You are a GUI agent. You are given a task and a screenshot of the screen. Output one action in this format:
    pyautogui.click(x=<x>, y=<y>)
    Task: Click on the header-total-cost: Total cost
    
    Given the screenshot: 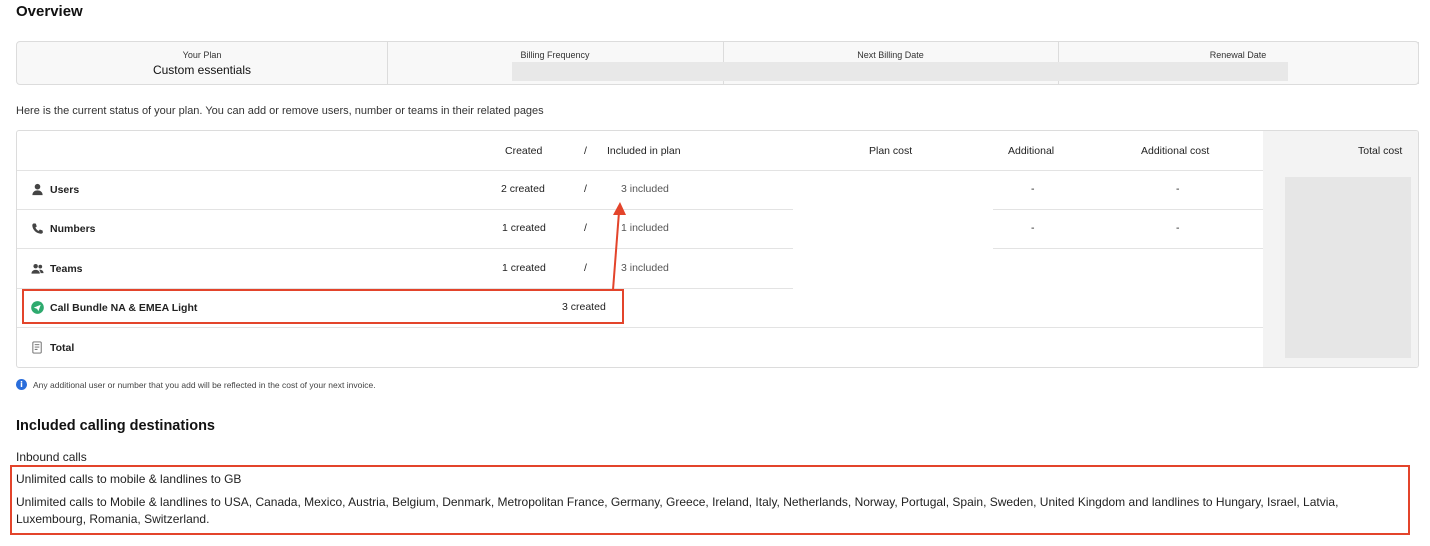 What is the action you would take?
    pyautogui.click(x=1380, y=151)
    